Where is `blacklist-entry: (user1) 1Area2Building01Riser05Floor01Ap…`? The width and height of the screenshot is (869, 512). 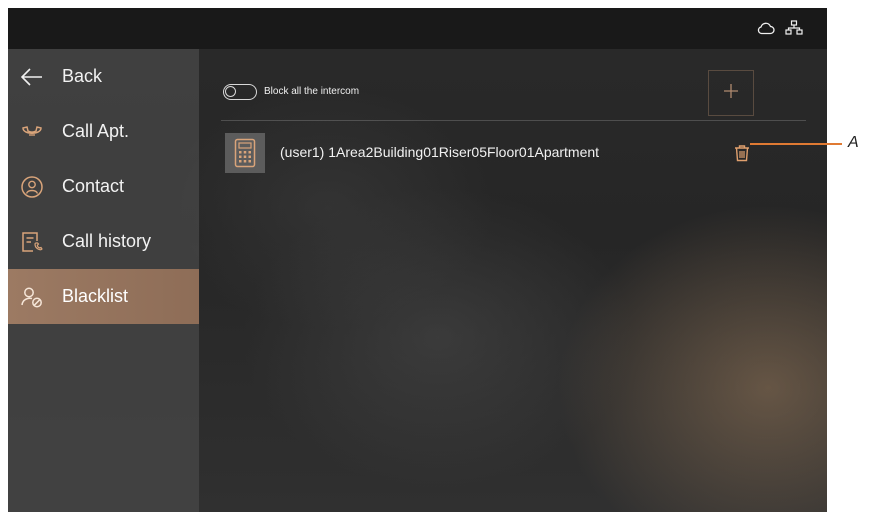
blacklist-entry: (user1) 1Area2Building01Riser05Floor01Ap… is located at coordinates (507, 153).